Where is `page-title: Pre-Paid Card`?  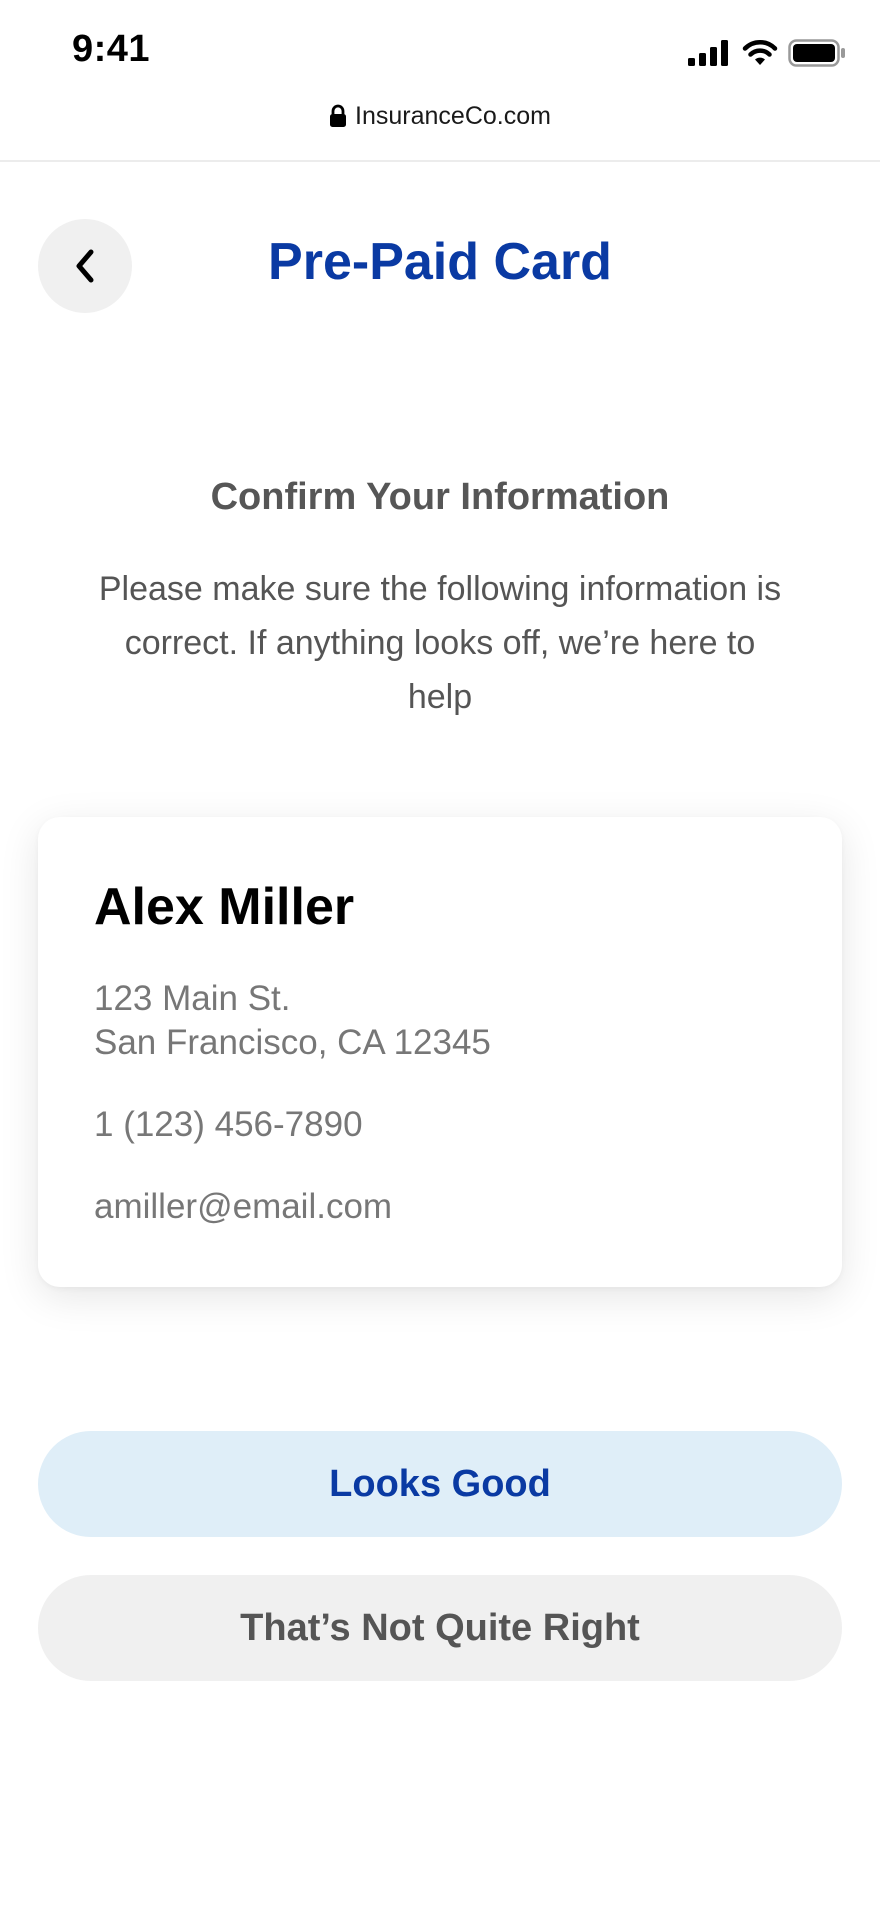
page-title: Pre-Paid Card is located at coordinates (440, 262).